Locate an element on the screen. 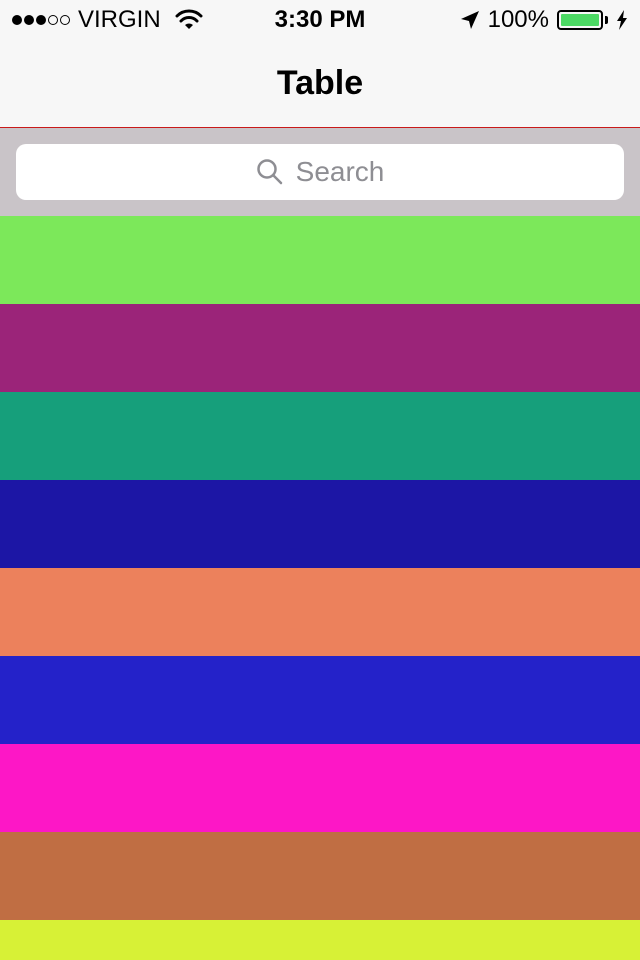 This screenshot has height=960, width=640. battery-fill is located at coordinates (580, 20).